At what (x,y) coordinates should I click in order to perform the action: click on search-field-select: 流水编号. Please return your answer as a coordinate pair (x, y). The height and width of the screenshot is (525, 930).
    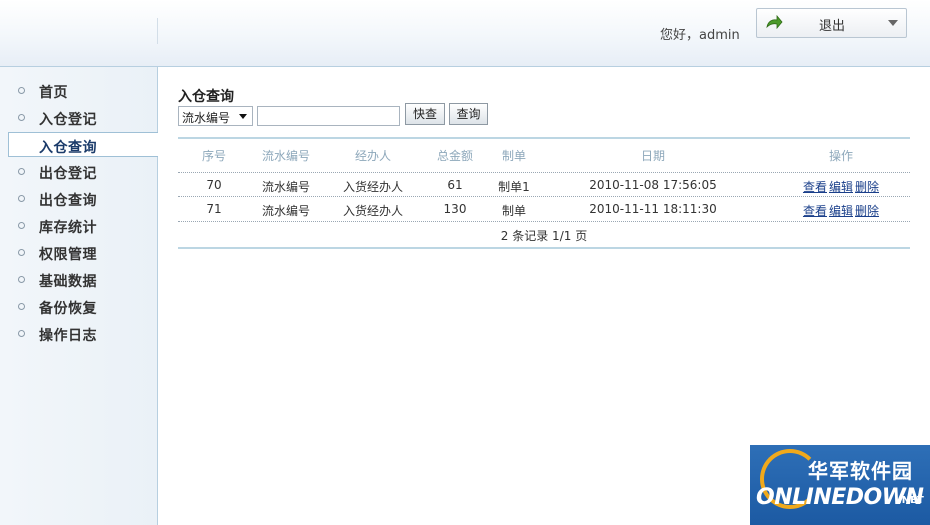
    Looking at the image, I should click on (215, 116).